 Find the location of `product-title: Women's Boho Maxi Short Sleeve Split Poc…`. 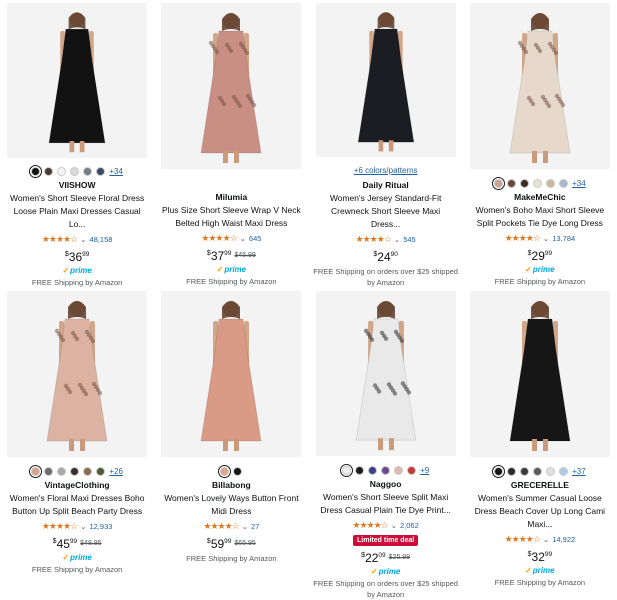

product-title: Women's Boho Maxi Short Sleeve Split Poc… is located at coordinates (540, 217).